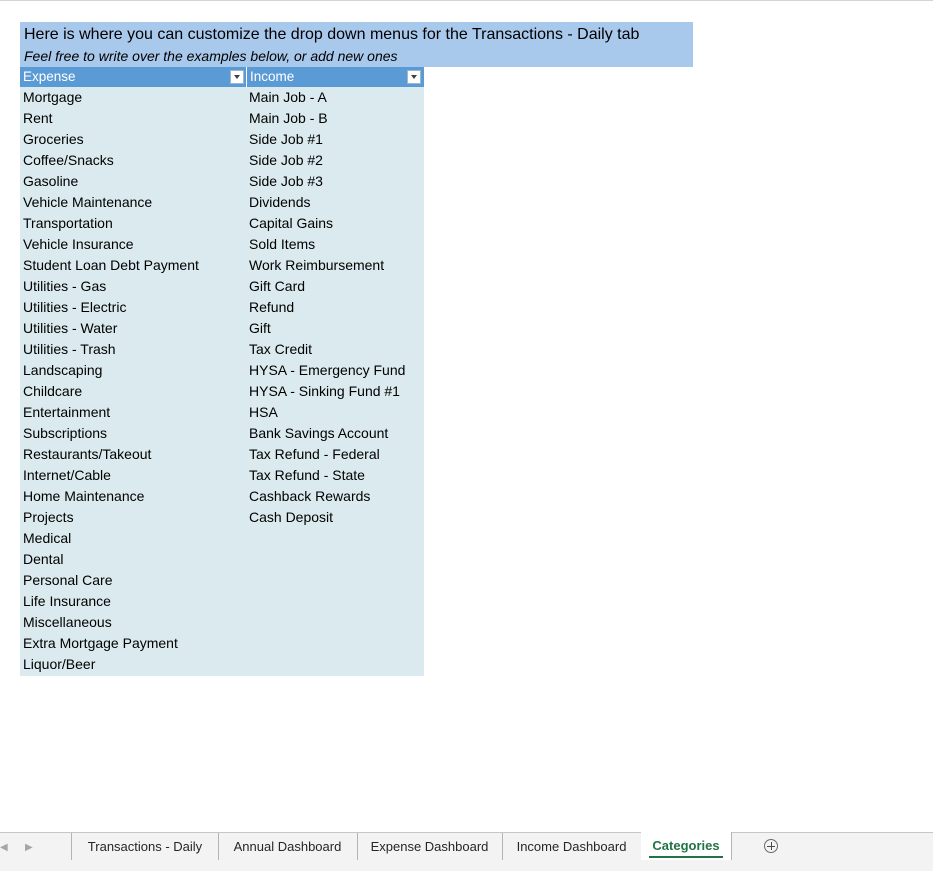  I want to click on expense-cell: Medical, so click(133, 538).